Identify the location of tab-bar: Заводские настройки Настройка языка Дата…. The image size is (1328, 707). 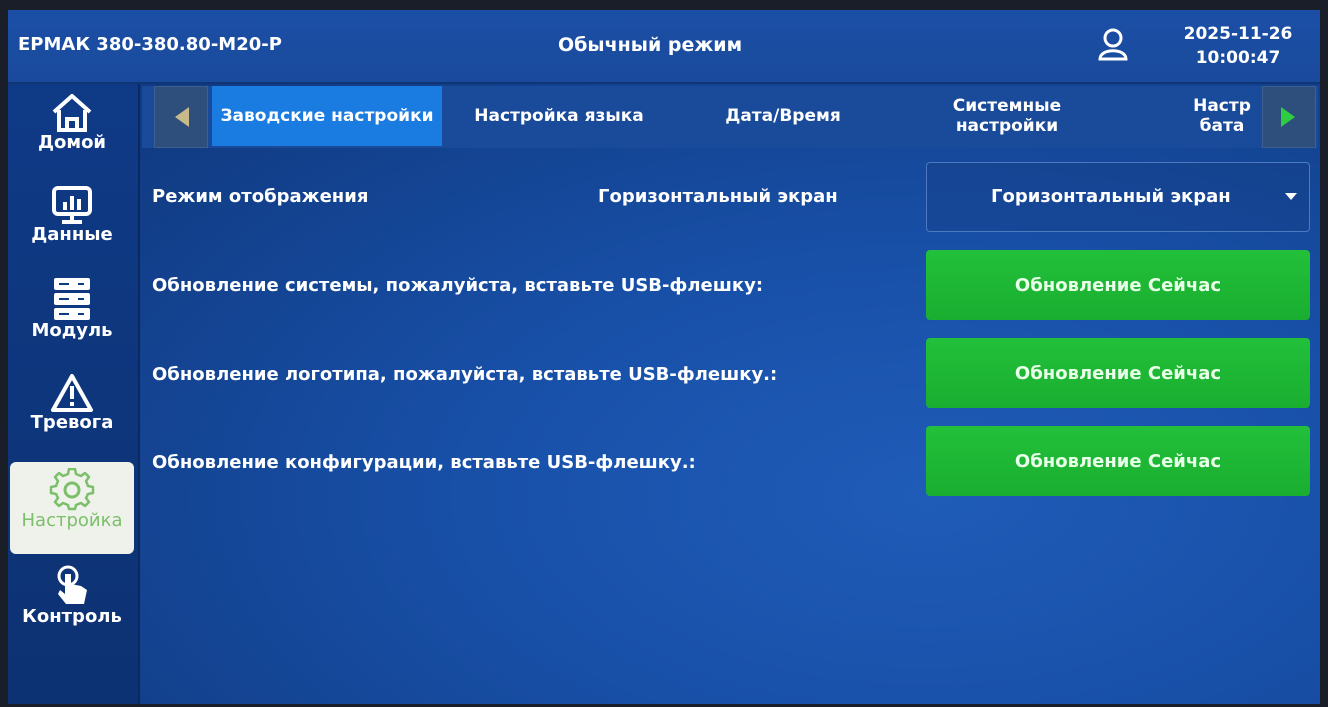
(730, 117).